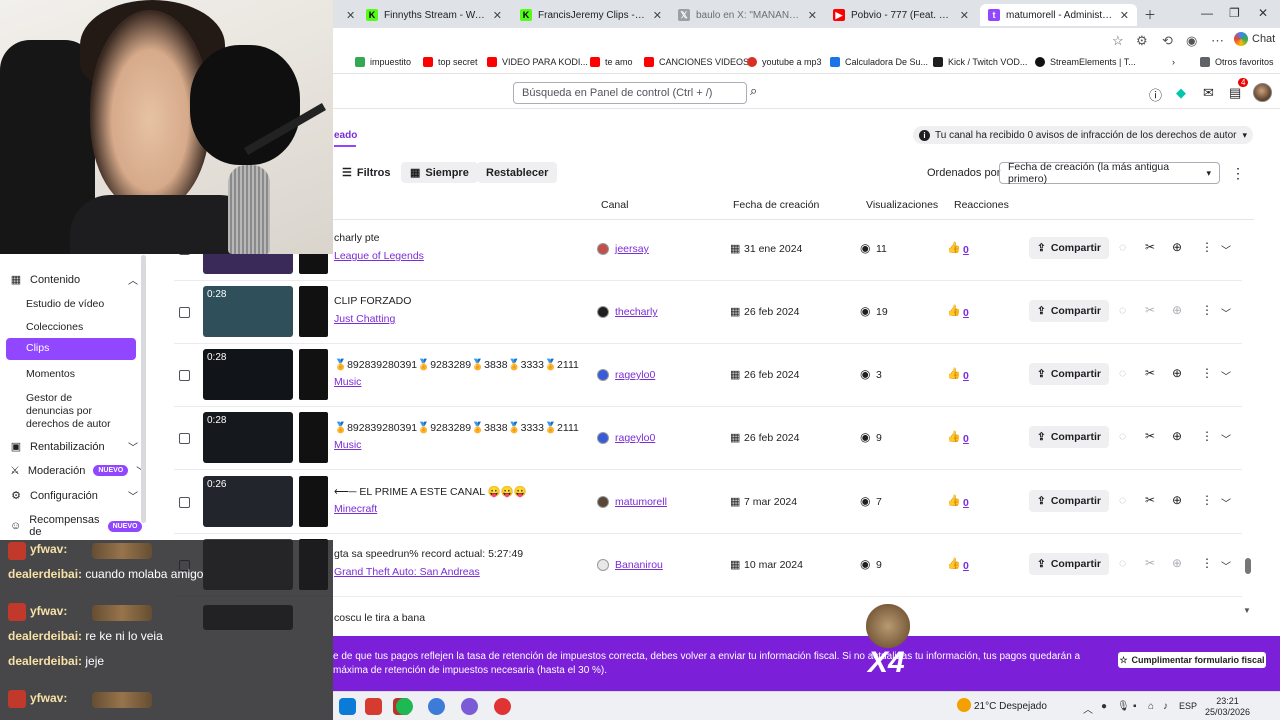 This screenshot has height=720, width=1280. I want to click on minimize-icon: —, so click(1207, 13).